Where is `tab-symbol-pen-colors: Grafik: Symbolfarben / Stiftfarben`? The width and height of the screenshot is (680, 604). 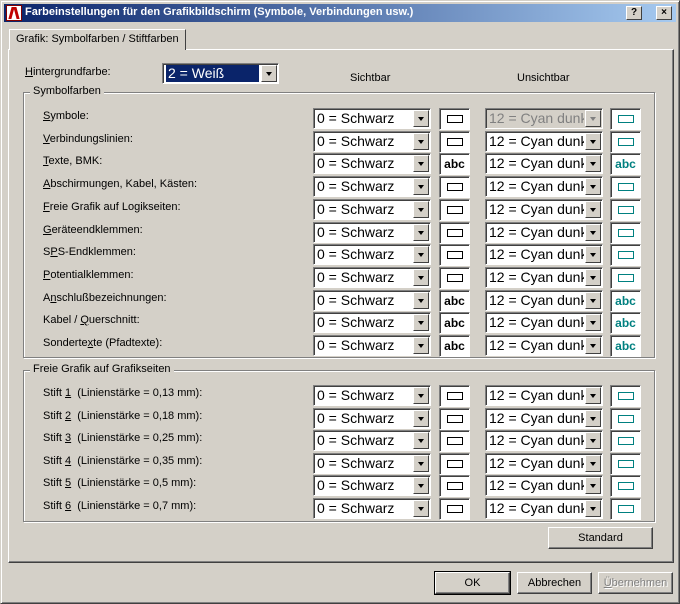
tab-symbol-pen-colors: Grafik: Symbolfarben / Stiftfarben is located at coordinates (97, 39).